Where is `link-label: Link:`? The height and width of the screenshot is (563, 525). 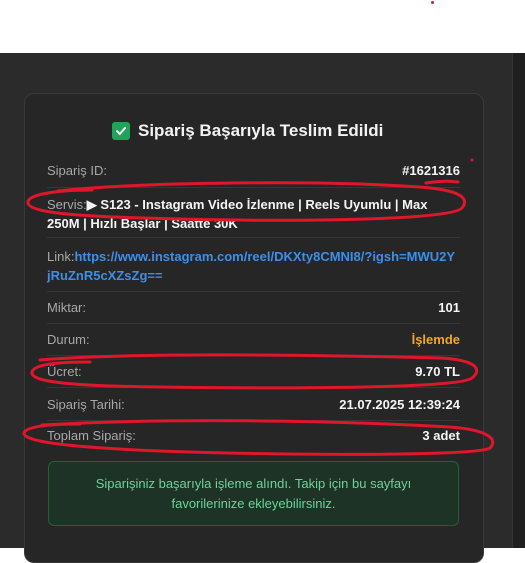 link-label: Link: is located at coordinates (61, 256).